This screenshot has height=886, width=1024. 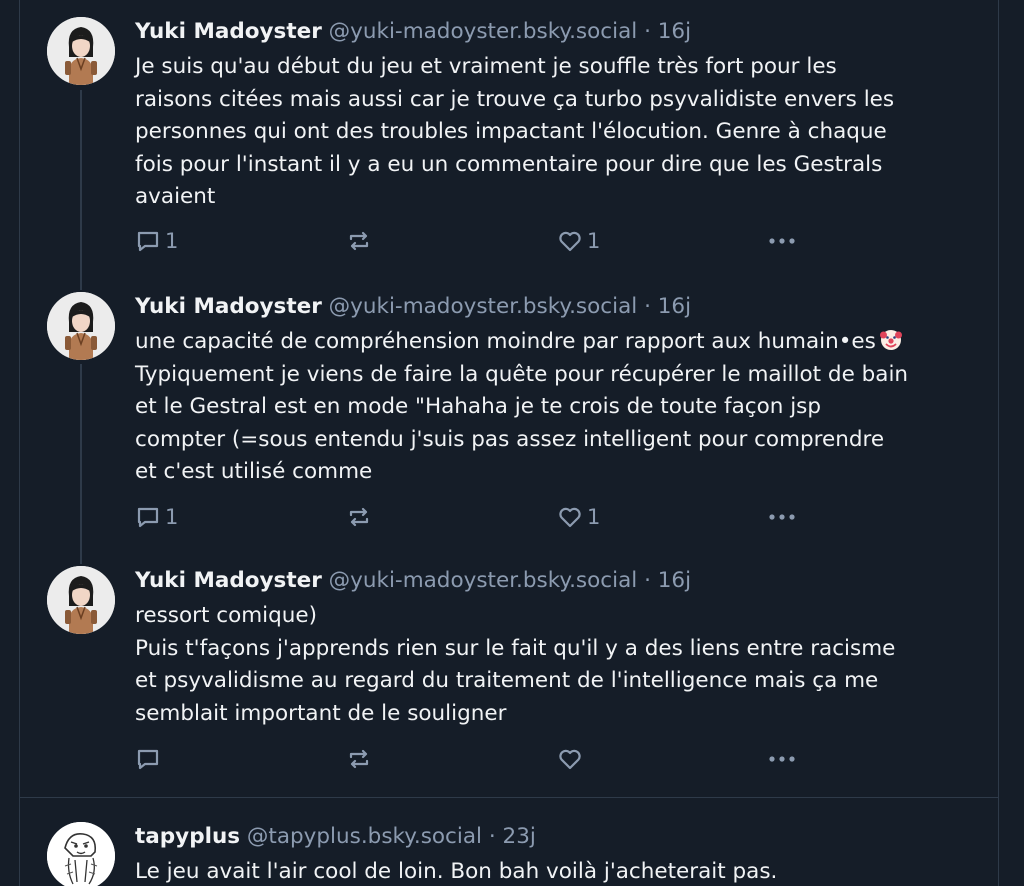 I want to click on post-actions, so click(x=485, y=759).